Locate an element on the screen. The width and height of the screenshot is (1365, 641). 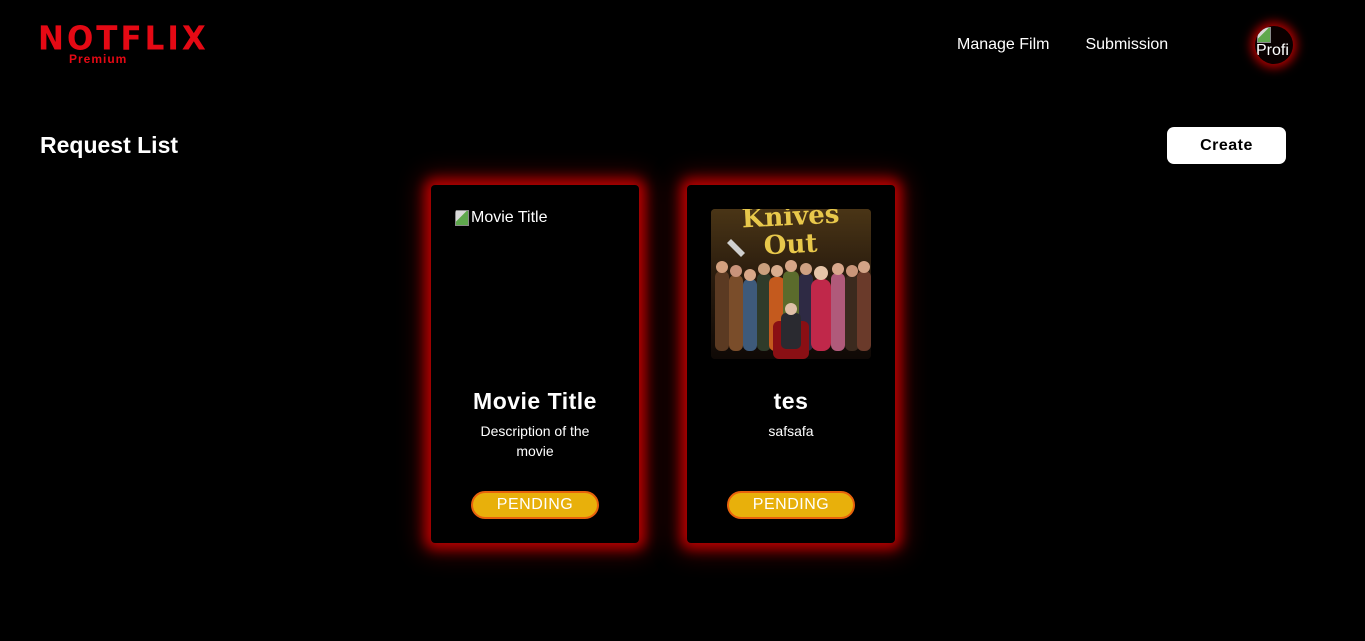
poster-alt-text: Movie Title is located at coordinates (509, 217).